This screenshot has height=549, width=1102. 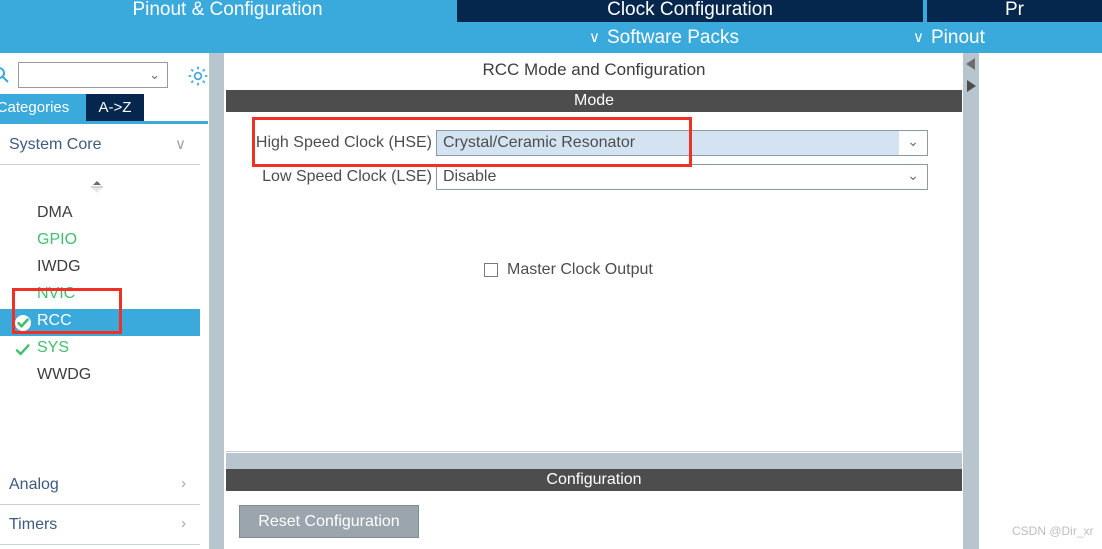 What do you see at coordinates (100, 268) in the screenshot?
I see `sidebar-item-iwdg: IWDG` at bounding box center [100, 268].